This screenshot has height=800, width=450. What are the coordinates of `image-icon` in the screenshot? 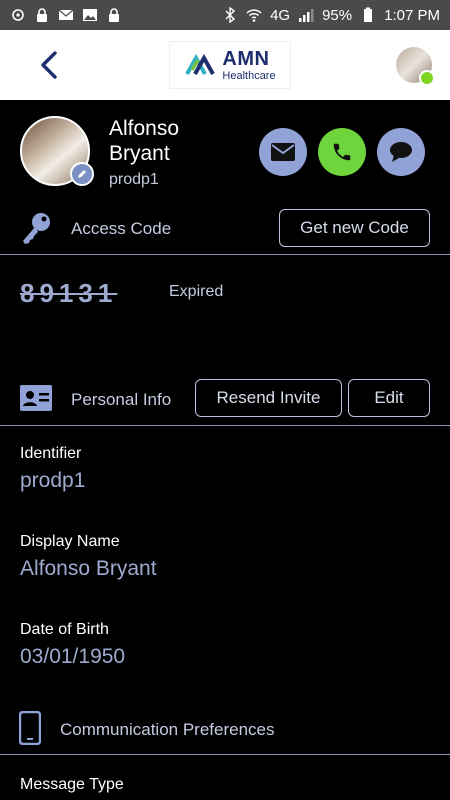 It's located at (90, 15).